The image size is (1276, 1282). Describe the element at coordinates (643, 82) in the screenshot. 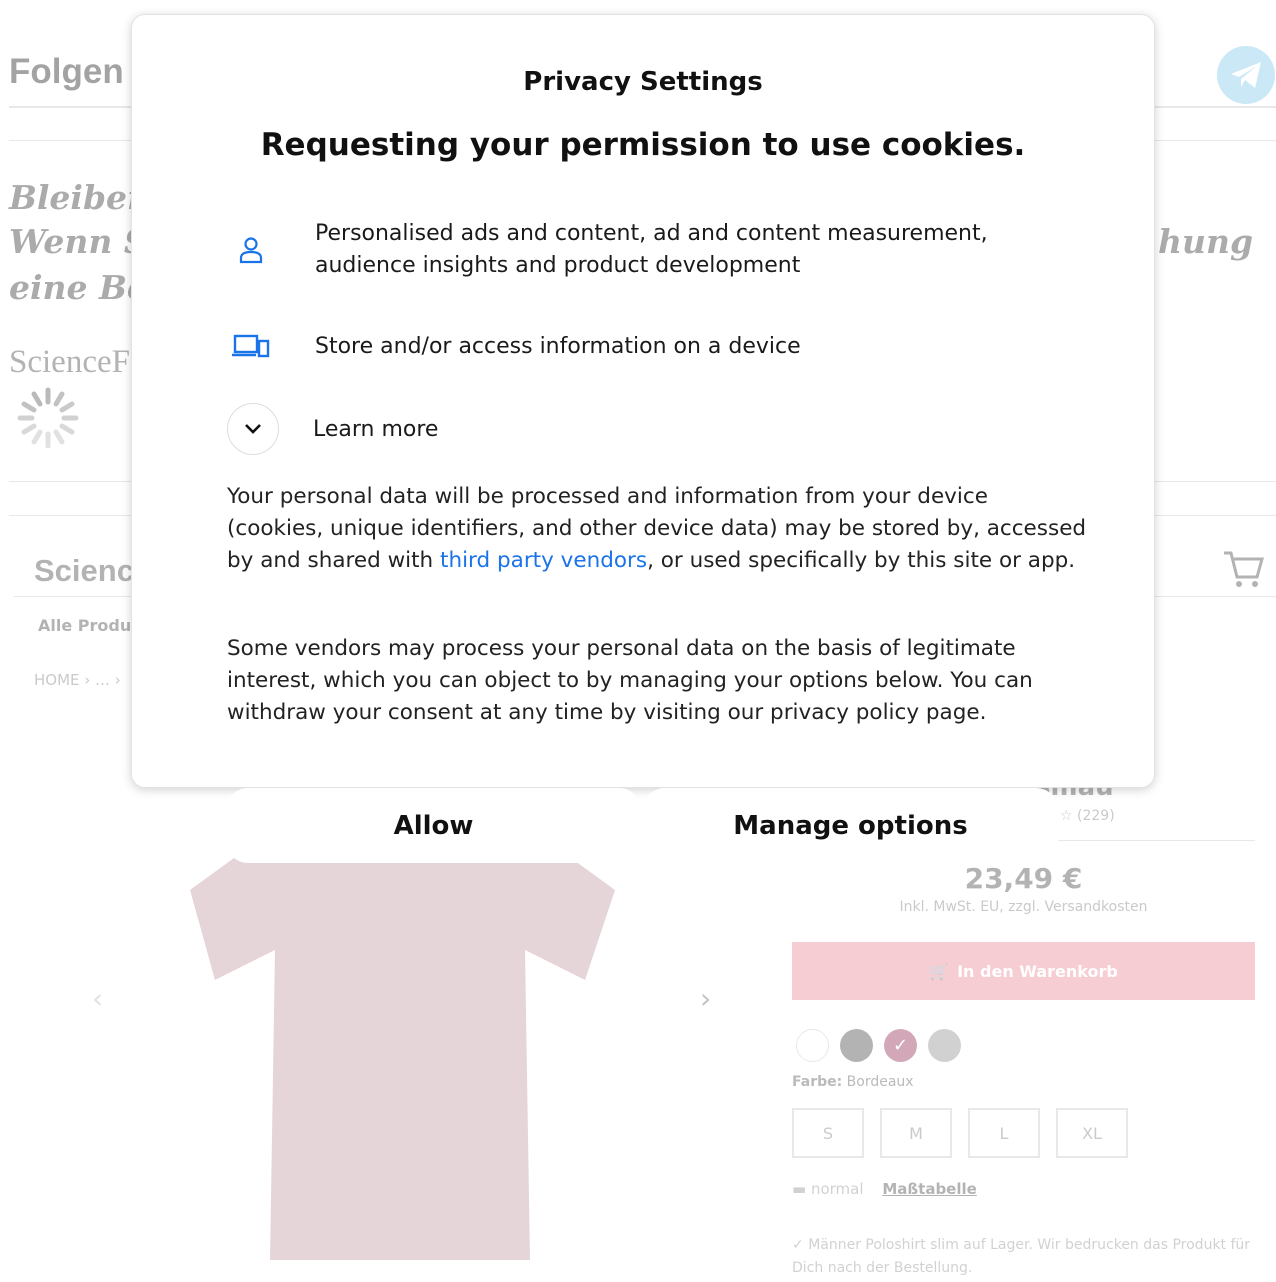

I see `modal-title: Privacy Settings` at that location.